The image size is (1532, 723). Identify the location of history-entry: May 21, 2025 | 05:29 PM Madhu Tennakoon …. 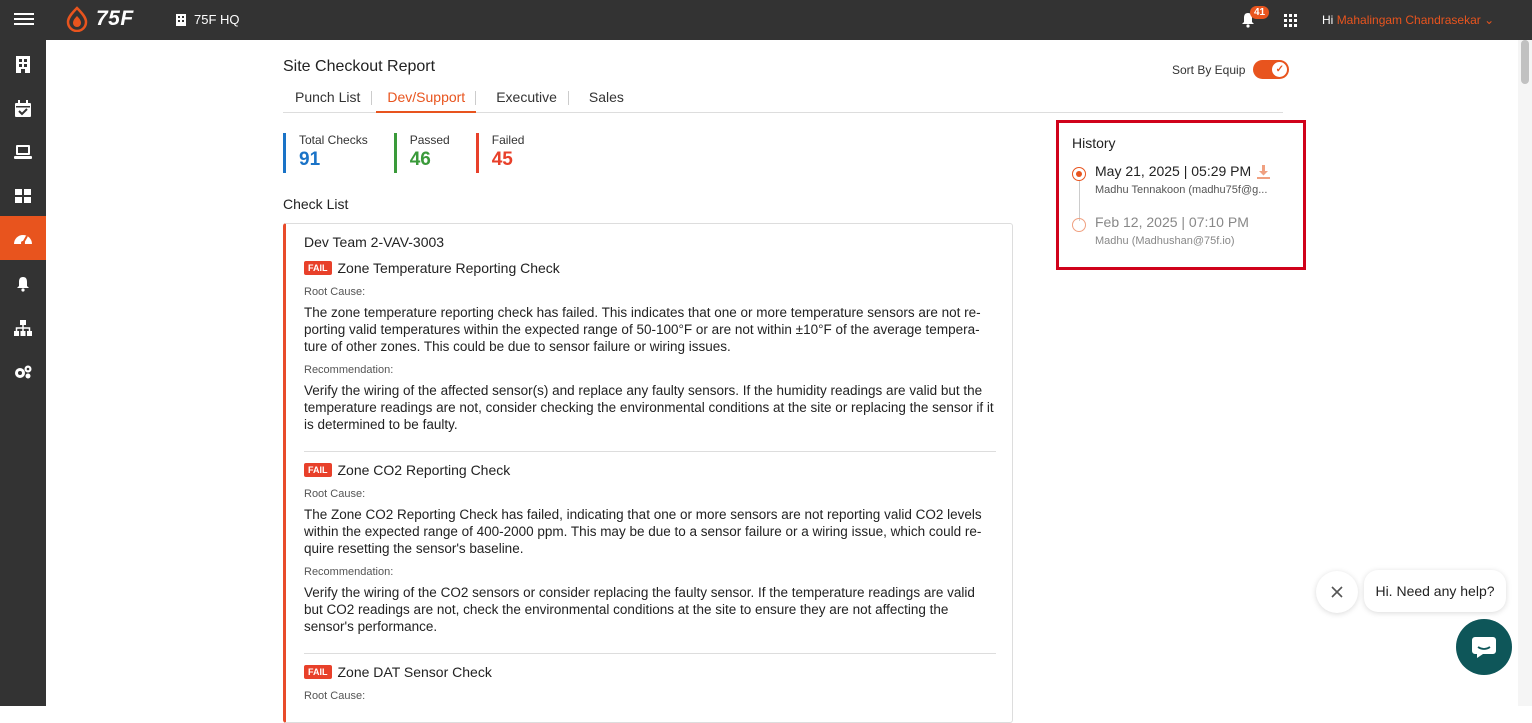
(1182, 183).